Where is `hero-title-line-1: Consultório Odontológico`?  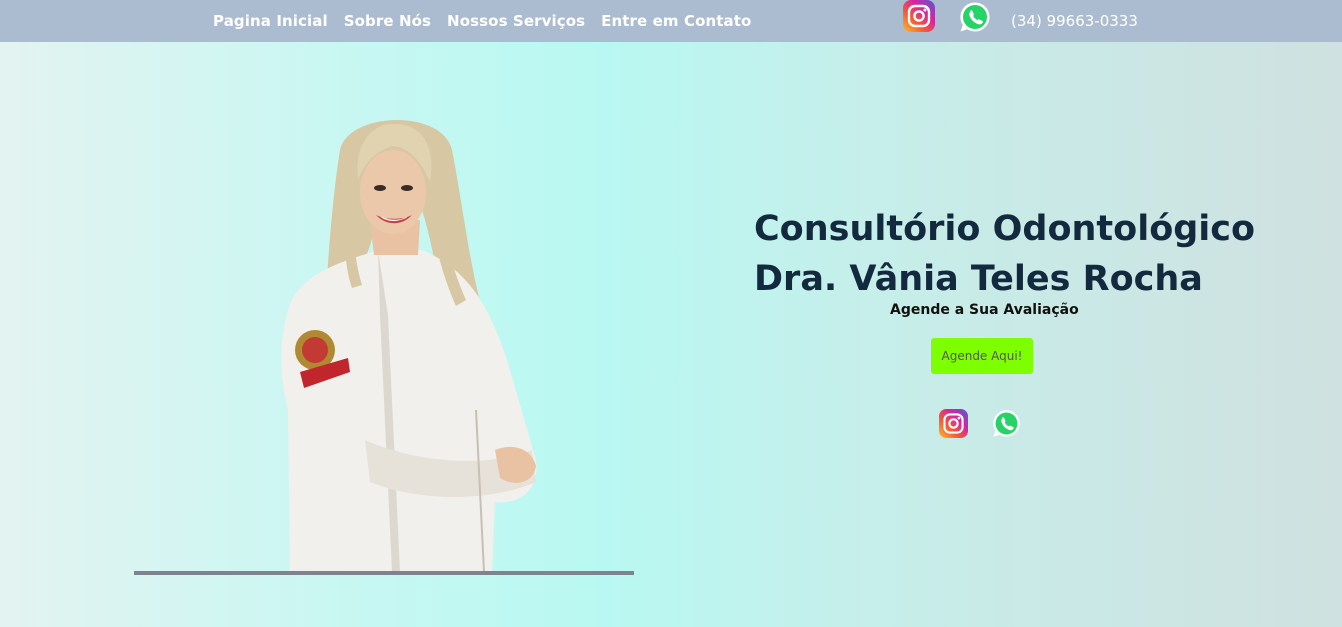
hero-title-line-1: Consultório Odontológico is located at coordinates (1005, 229).